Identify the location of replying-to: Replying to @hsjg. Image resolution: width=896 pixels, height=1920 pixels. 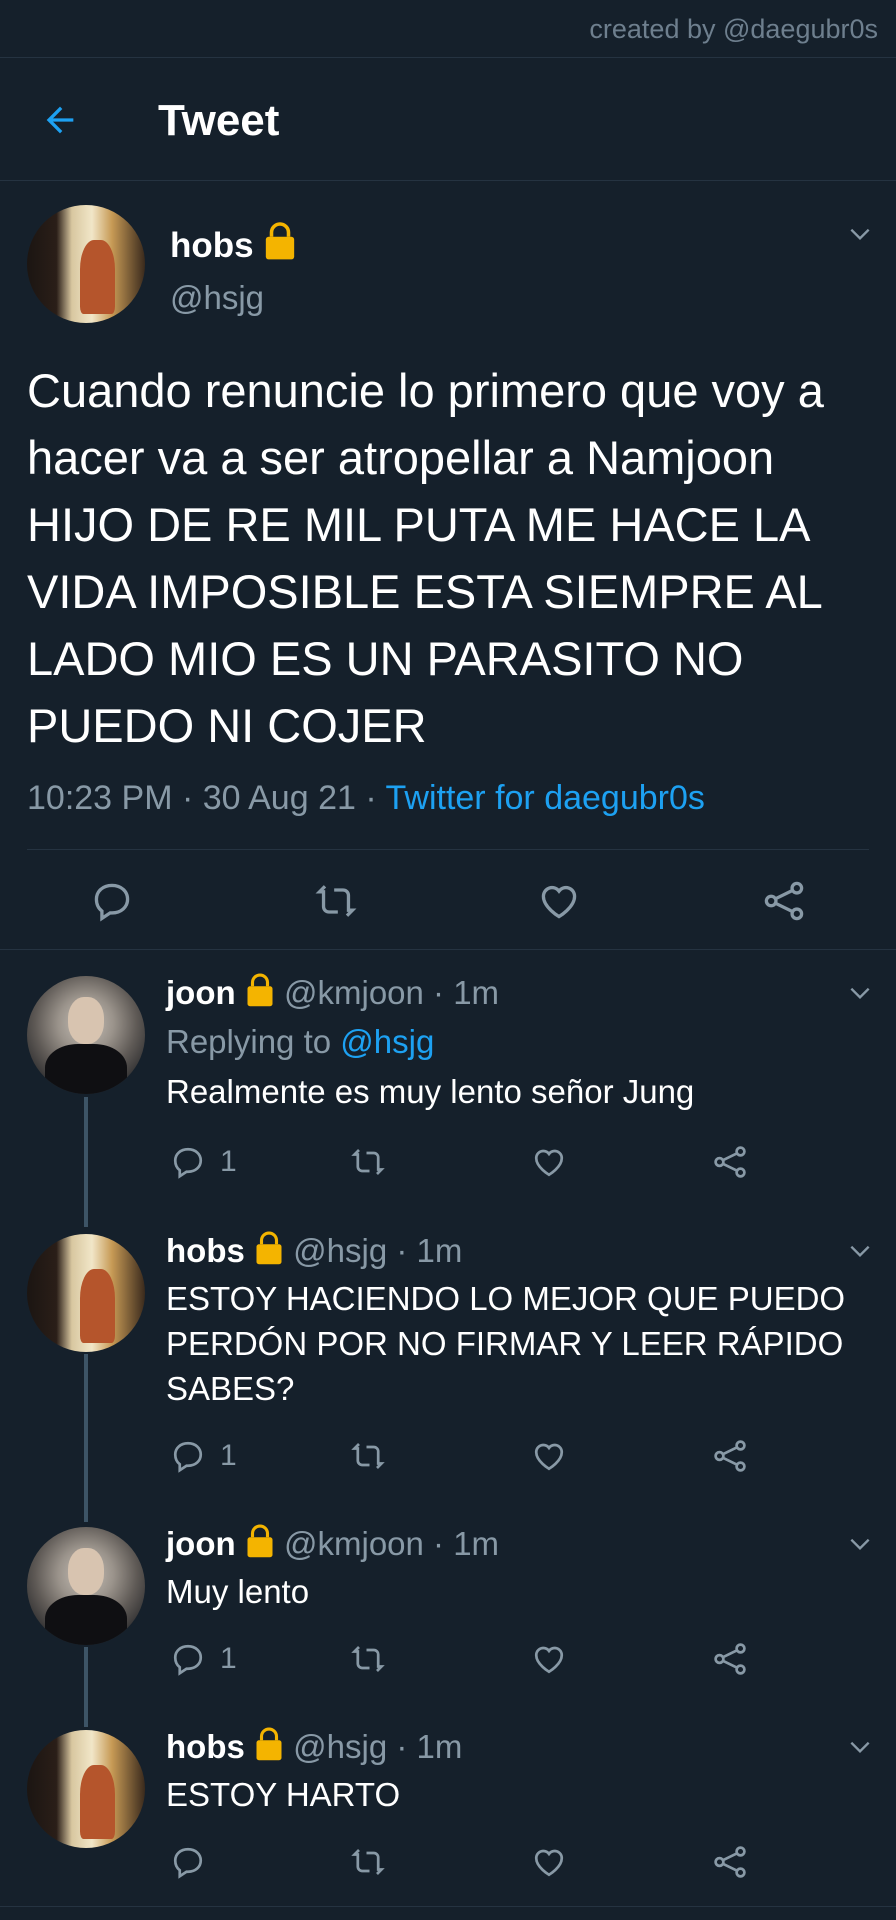
(300, 1041).